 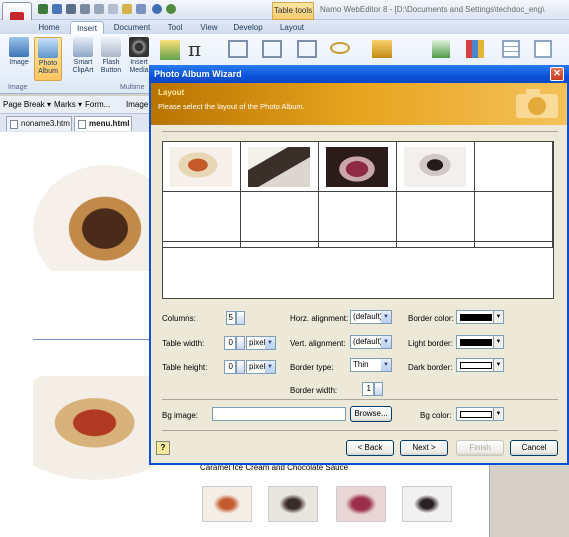 I want to click on bg-color-picker: ▼, so click(x=480, y=414).